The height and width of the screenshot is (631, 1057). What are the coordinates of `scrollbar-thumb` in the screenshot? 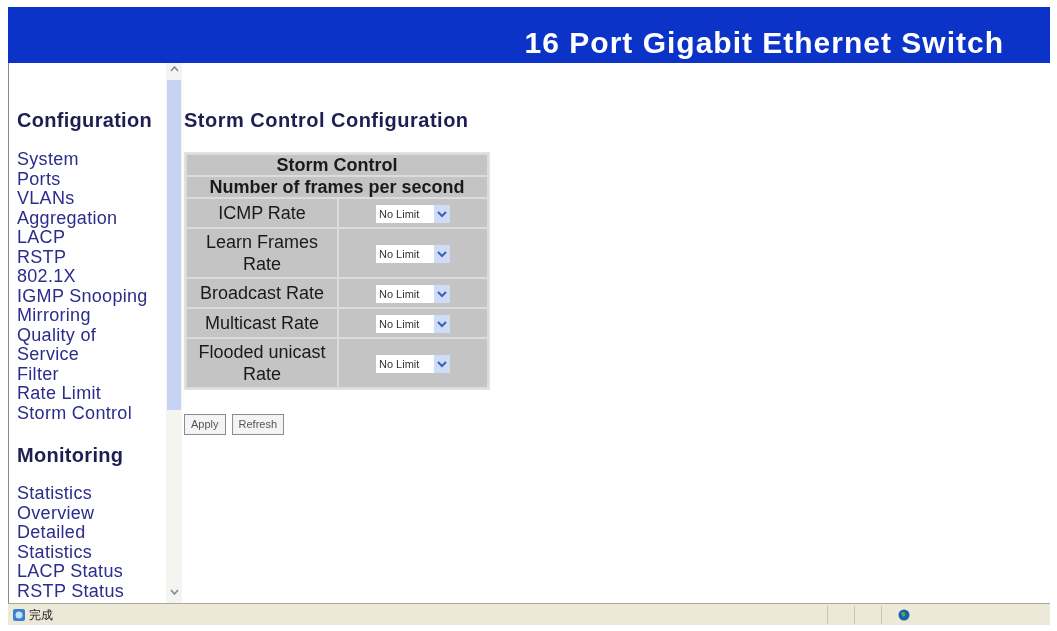 It's located at (174, 245).